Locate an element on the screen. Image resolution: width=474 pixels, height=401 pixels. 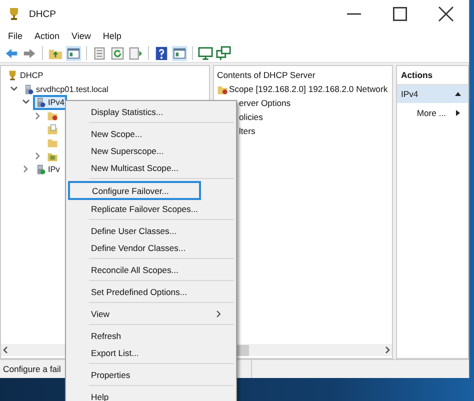
refresh-icon is located at coordinates (117, 53).